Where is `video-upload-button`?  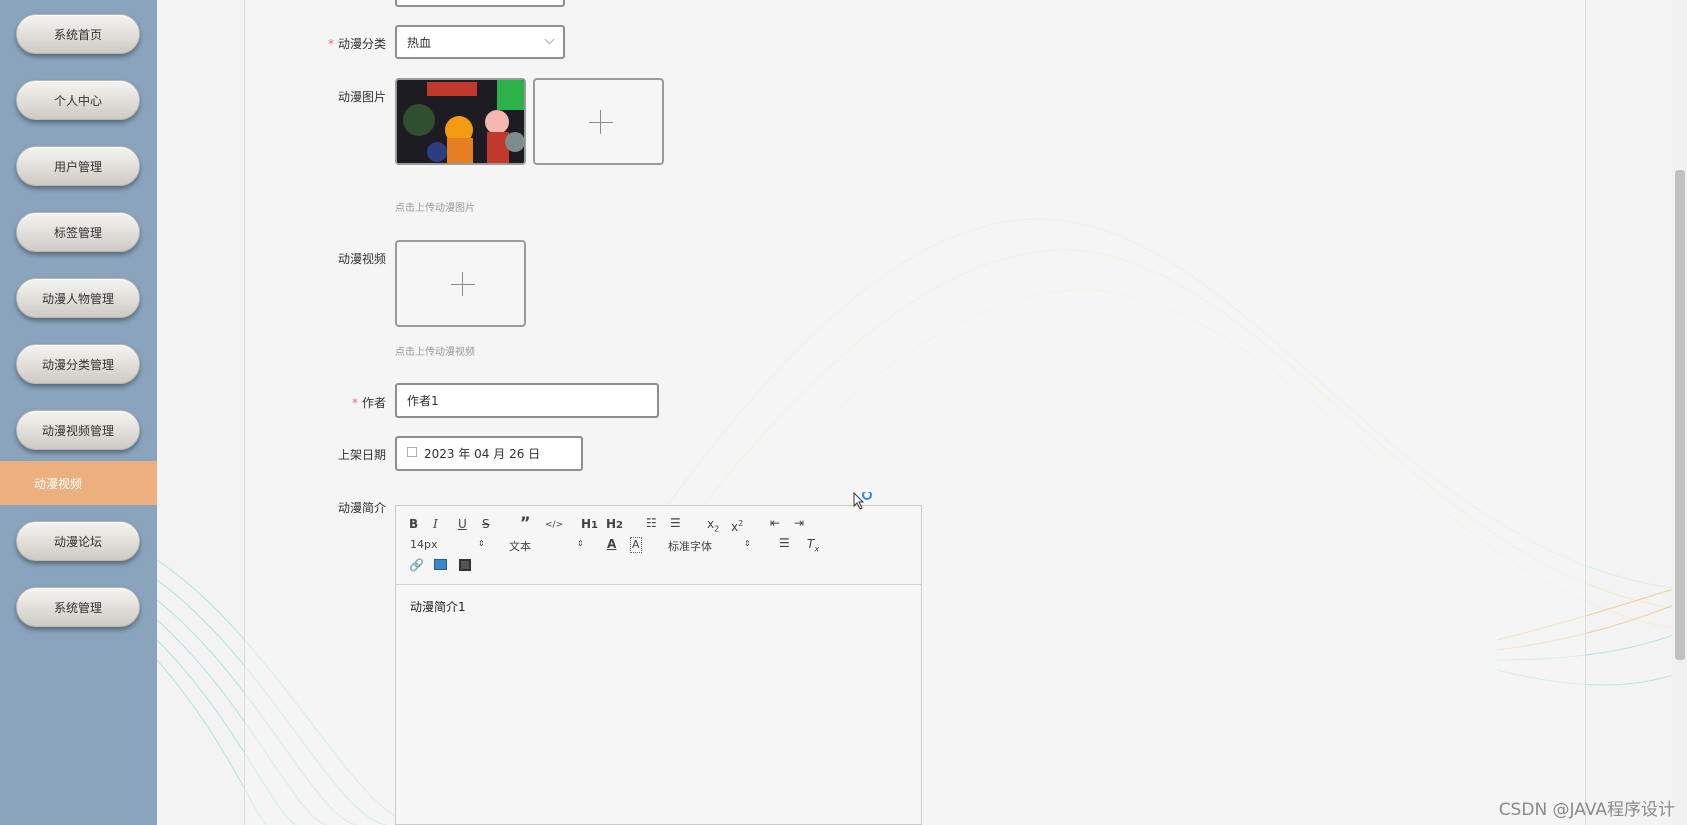 video-upload-button is located at coordinates (460, 283).